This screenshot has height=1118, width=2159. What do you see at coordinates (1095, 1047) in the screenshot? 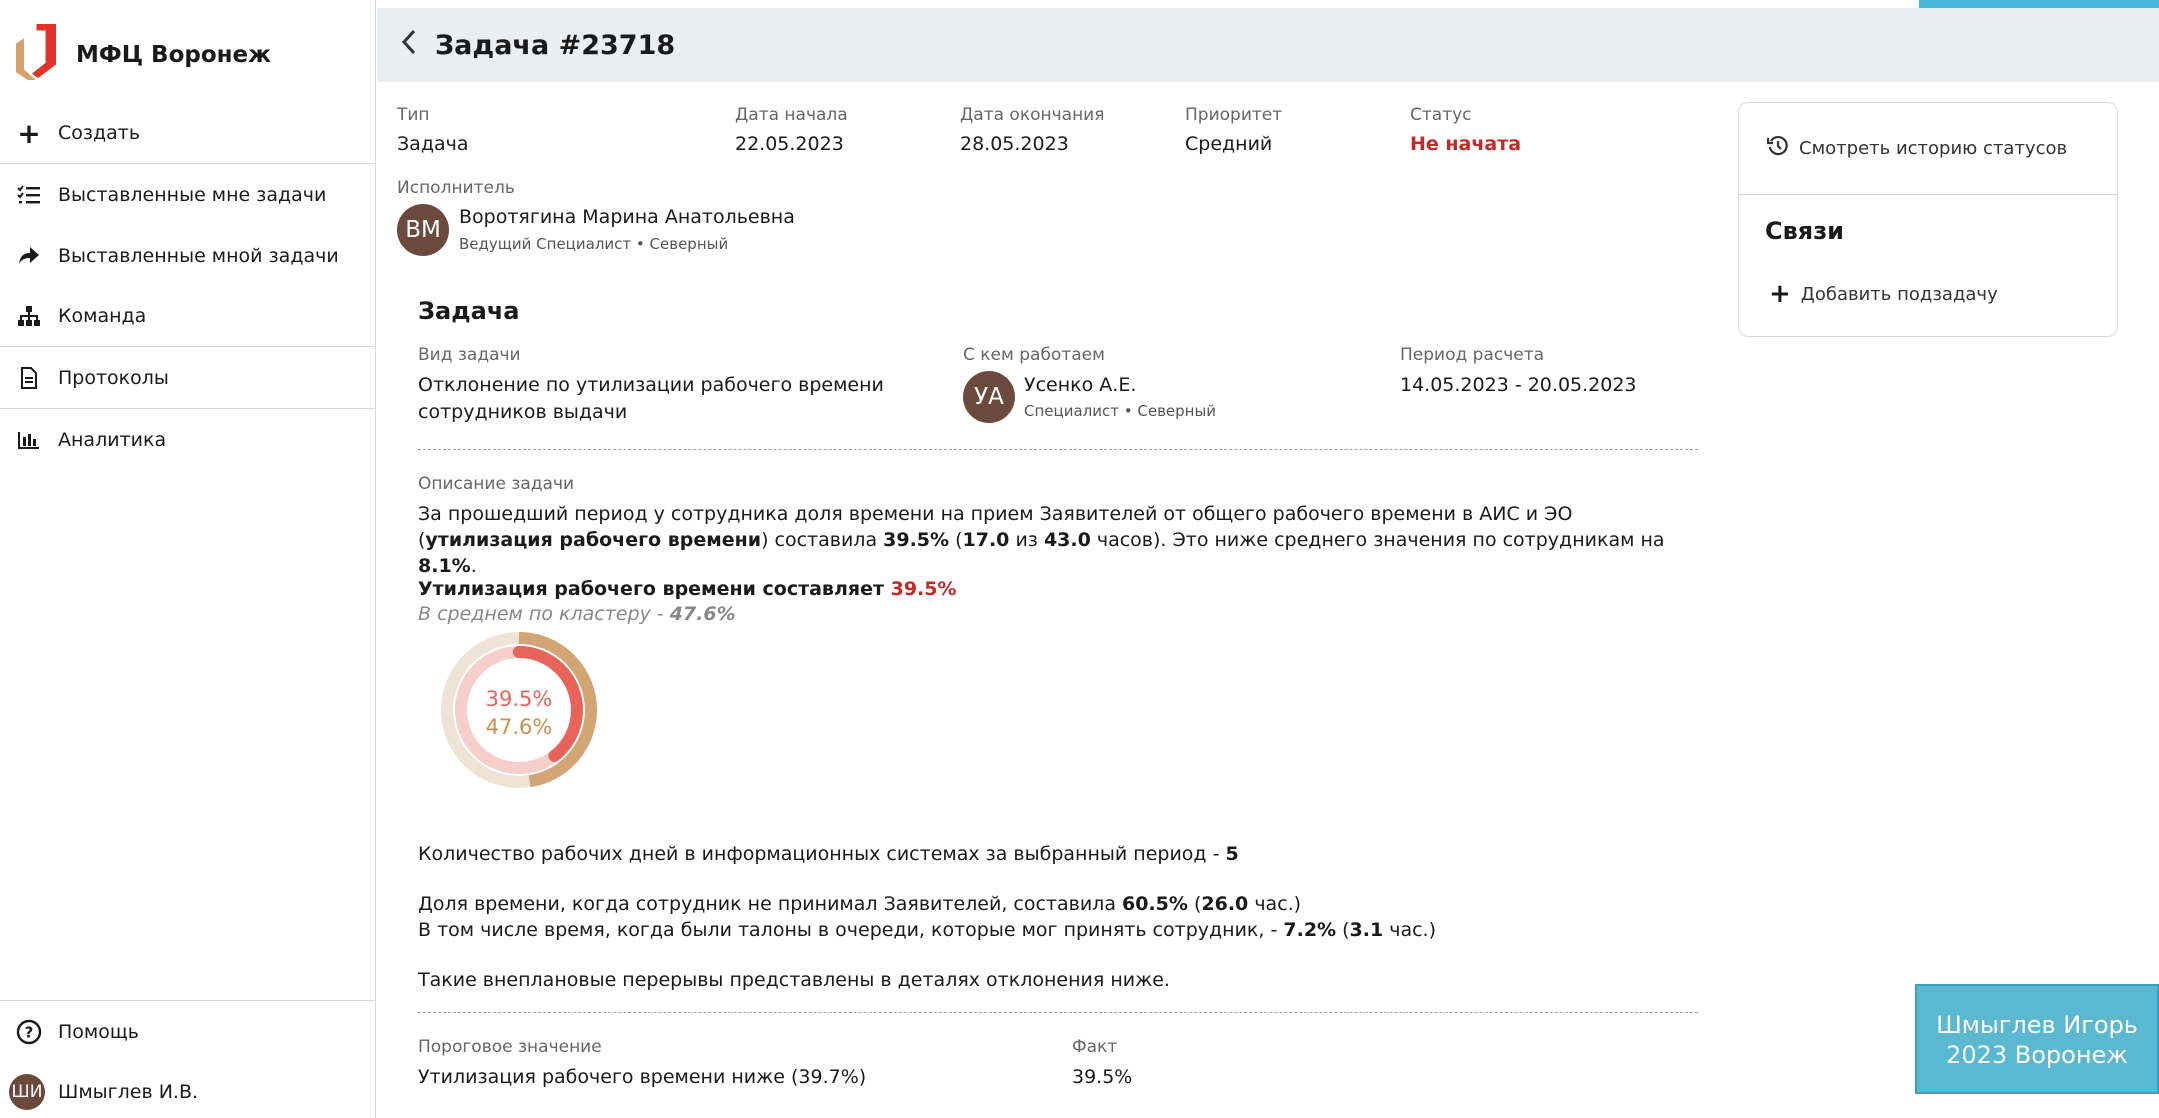
I see `fact-label: Факт` at bounding box center [1095, 1047].